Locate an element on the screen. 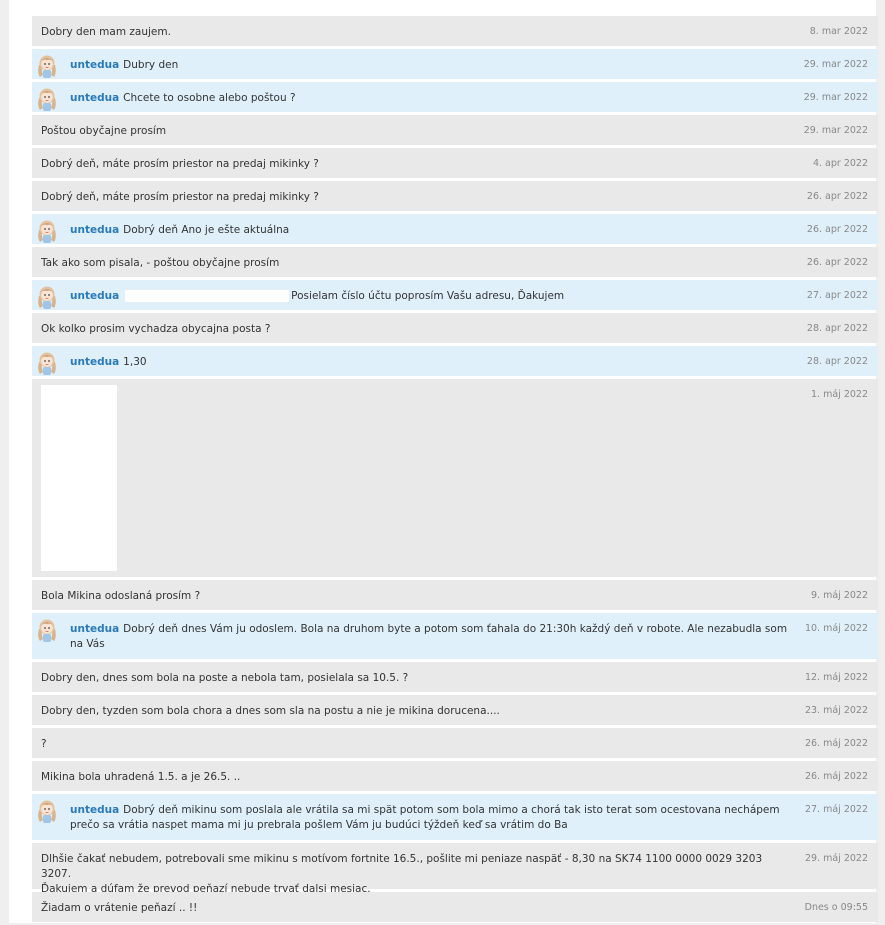 This screenshot has width=885, height=925. message-content: untedua Dobrý deň Ano je ešte aktuálna is located at coordinates (429, 230).